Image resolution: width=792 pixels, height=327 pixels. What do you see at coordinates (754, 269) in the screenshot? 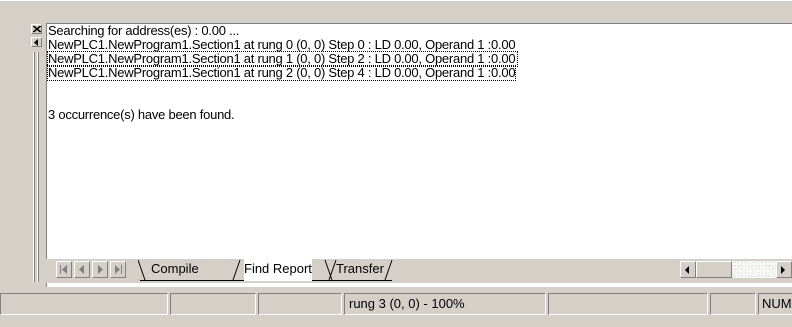
I see `scroll-track` at bounding box center [754, 269].